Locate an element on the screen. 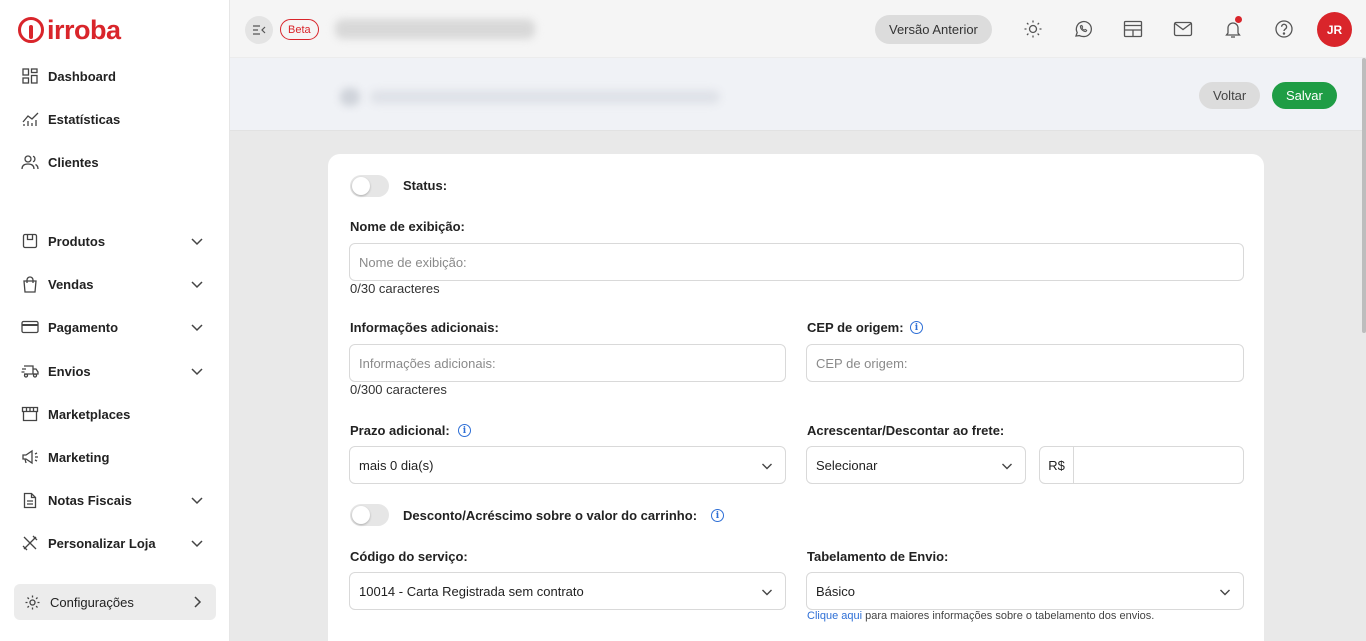 The height and width of the screenshot is (641, 1366). dashboard-icon is located at coordinates (30, 76).